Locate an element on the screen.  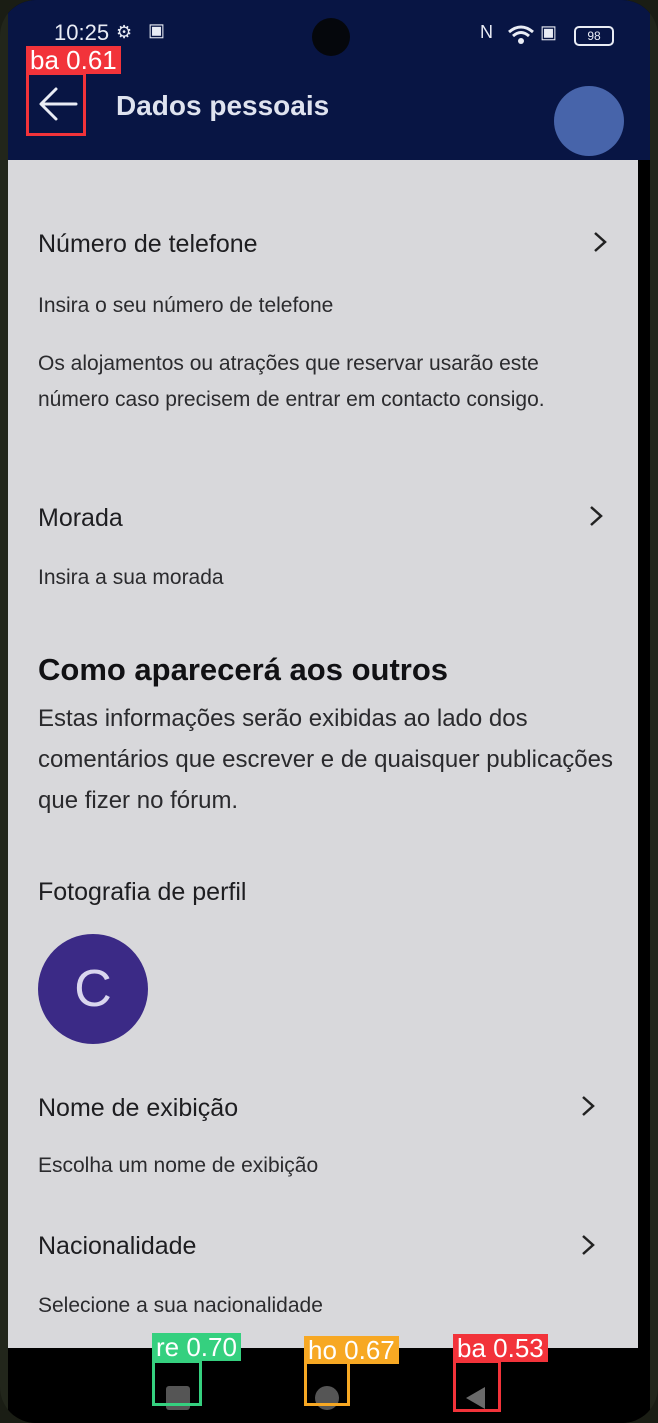
display-name-row-subtitle: Escolha um nome de exibição is located at coordinates (178, 1165).